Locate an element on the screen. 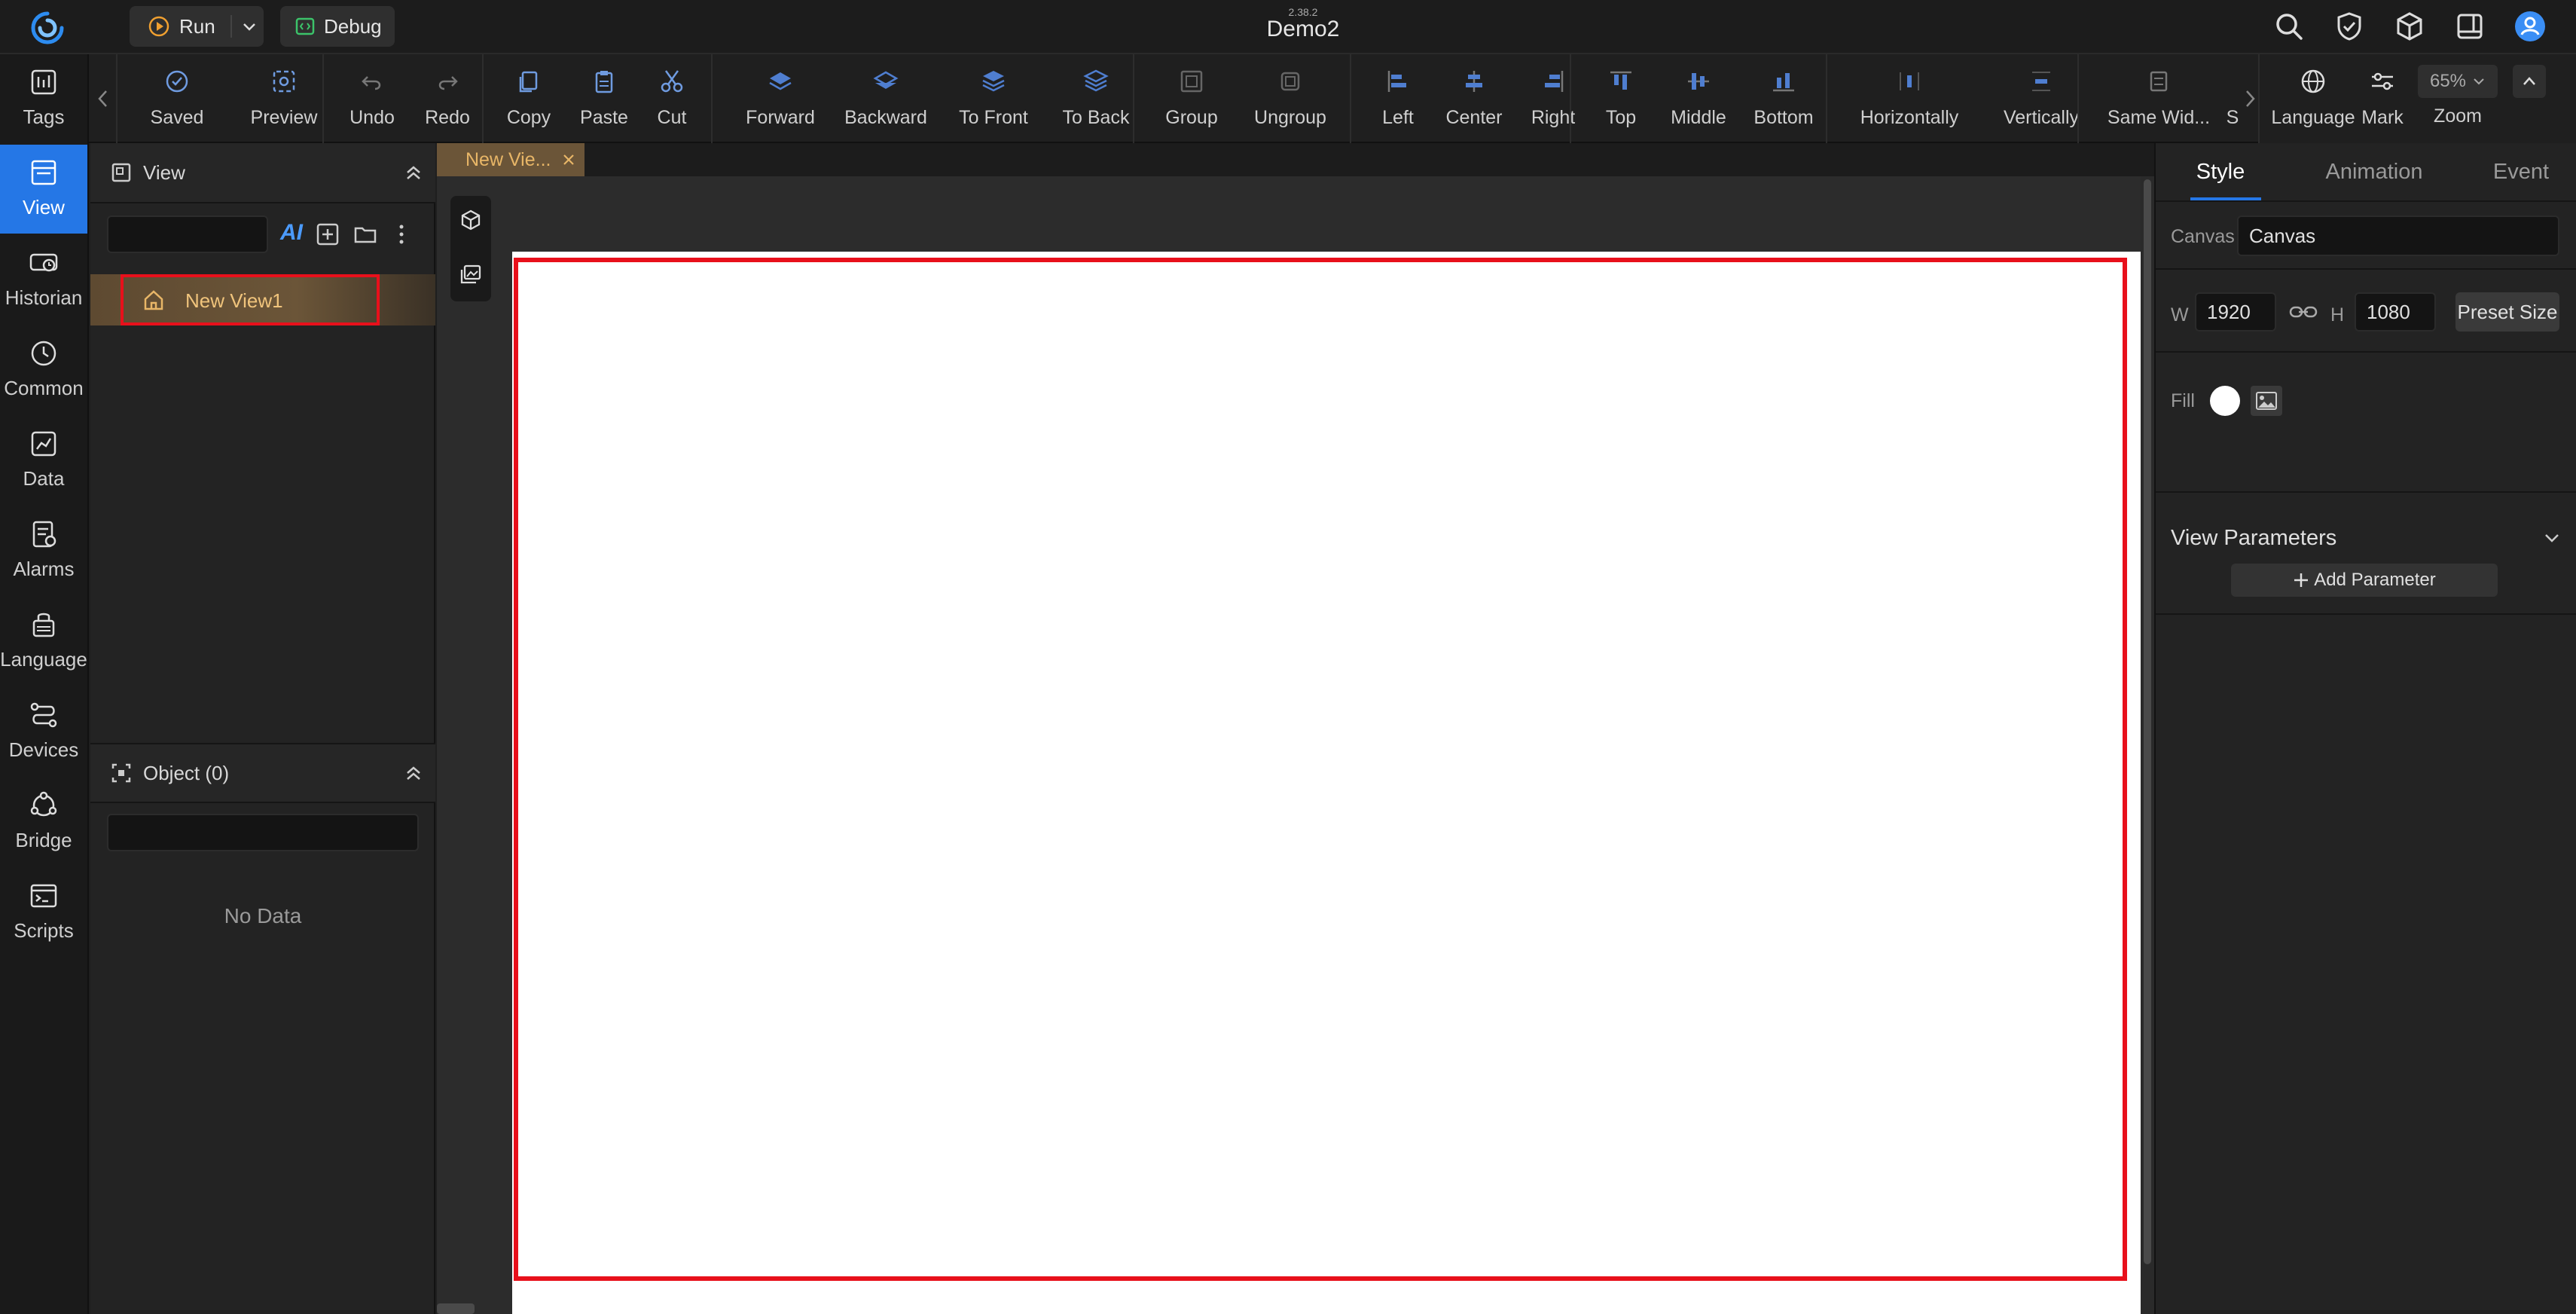 This screenshot has height=1314, width=2576. folder-icon is located at coordinates (366, 234).